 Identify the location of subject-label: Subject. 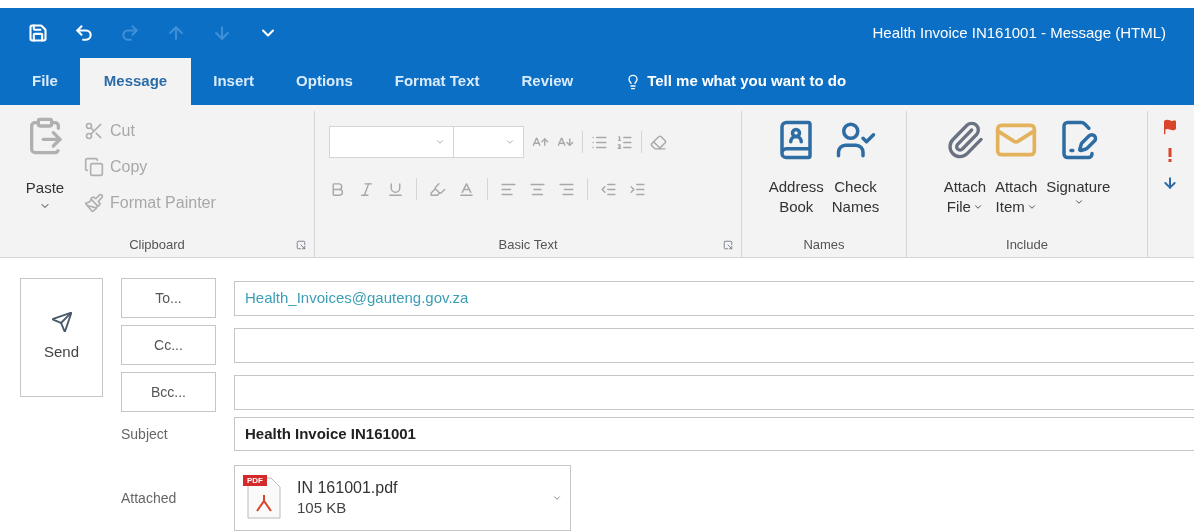
(145, 434).